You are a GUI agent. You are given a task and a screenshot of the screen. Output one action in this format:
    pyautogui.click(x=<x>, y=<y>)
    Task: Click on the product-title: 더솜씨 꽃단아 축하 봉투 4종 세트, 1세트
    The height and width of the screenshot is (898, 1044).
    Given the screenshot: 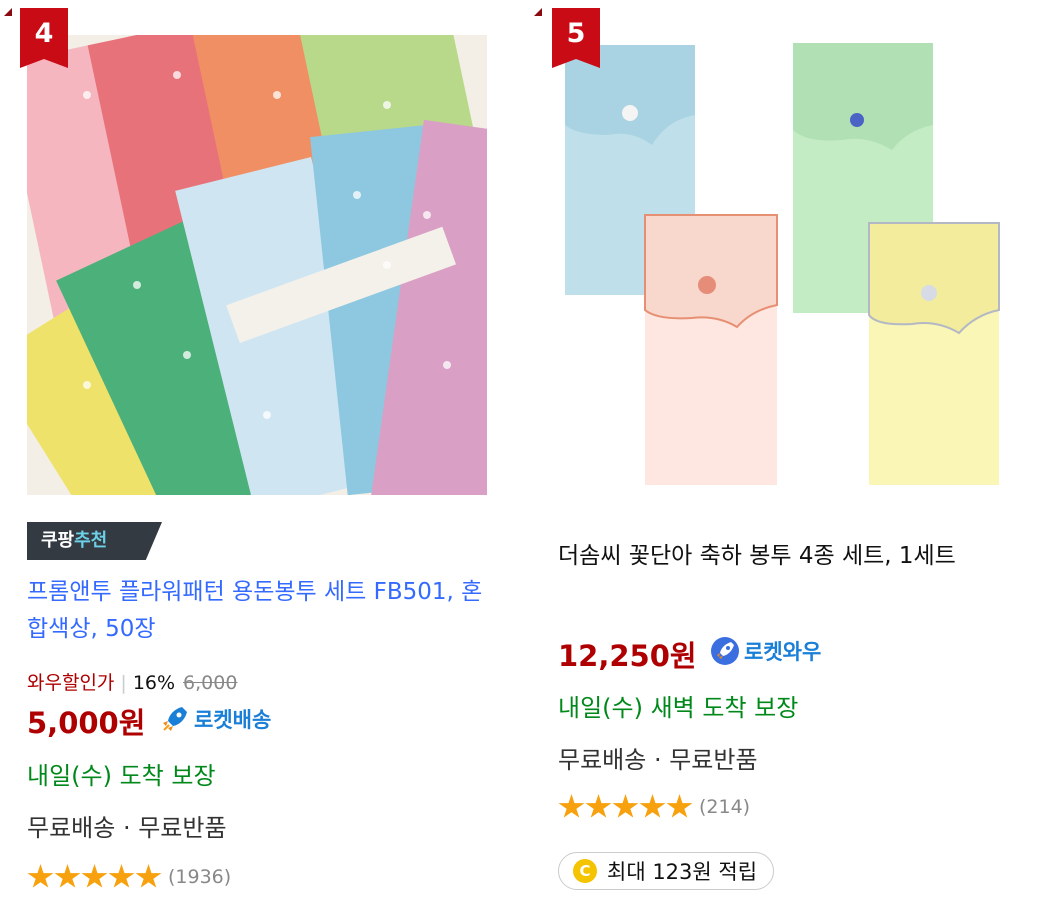 What is the action you would take?
    pyautogui.click(x=793, y=556)
    